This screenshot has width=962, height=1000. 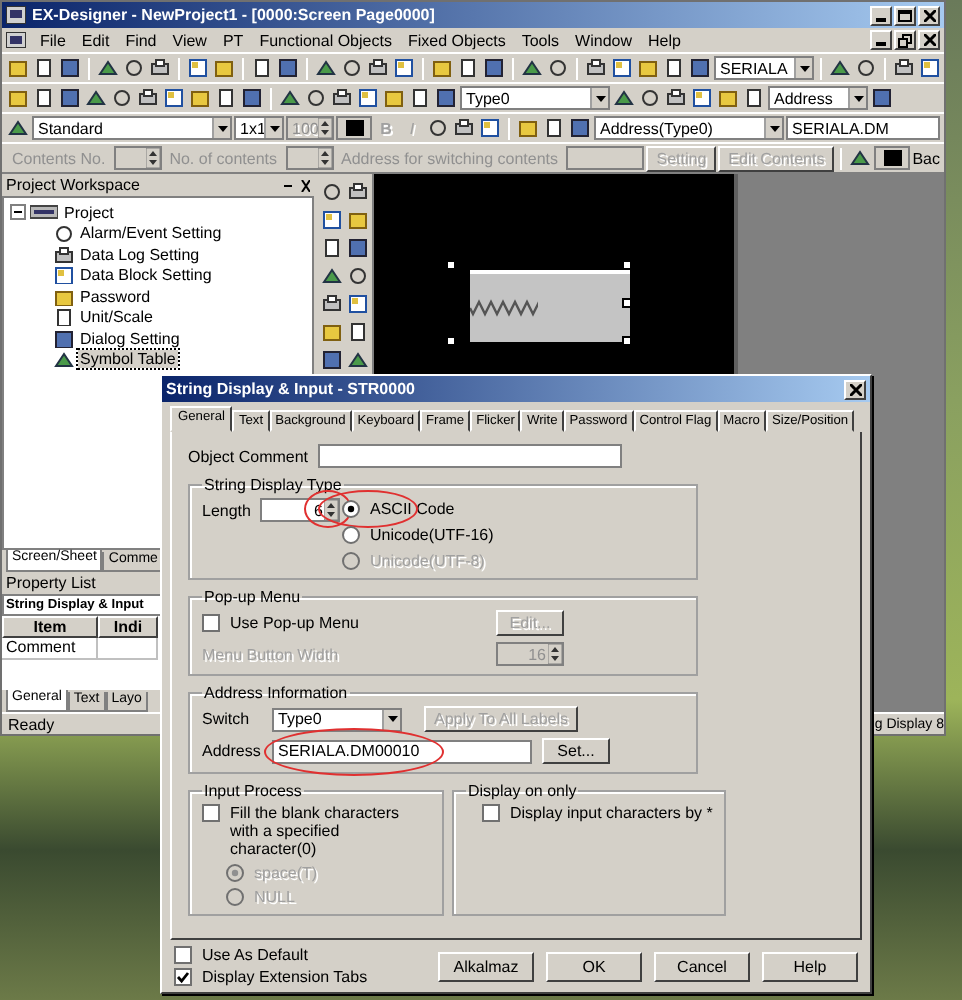 What do you see at coordinates (73, 185) in the screenshot?
I see `panel-title: Project Workspace` at bounding box center [73, 185].